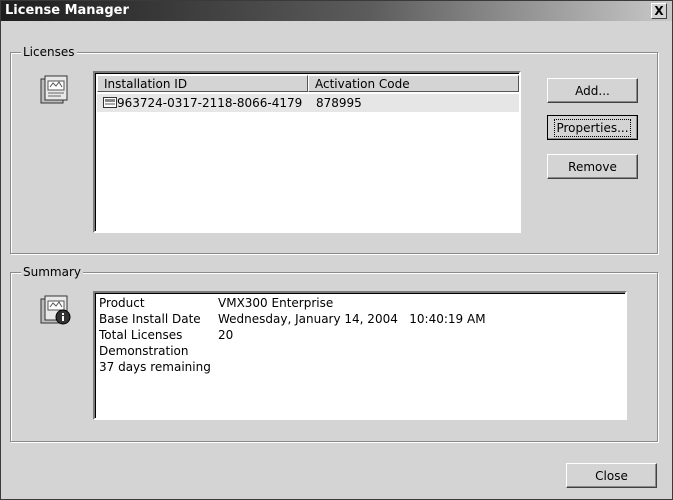 The width and height of the screenshot is (673, 500). I want to click on licenses-group-label: Licenses, so click(49, 52).